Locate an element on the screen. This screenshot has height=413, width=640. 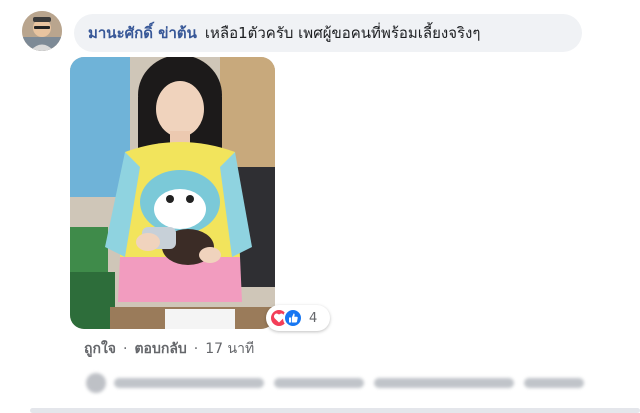
reply-link: ตอบกลับ is located at coordinates (160, 349).